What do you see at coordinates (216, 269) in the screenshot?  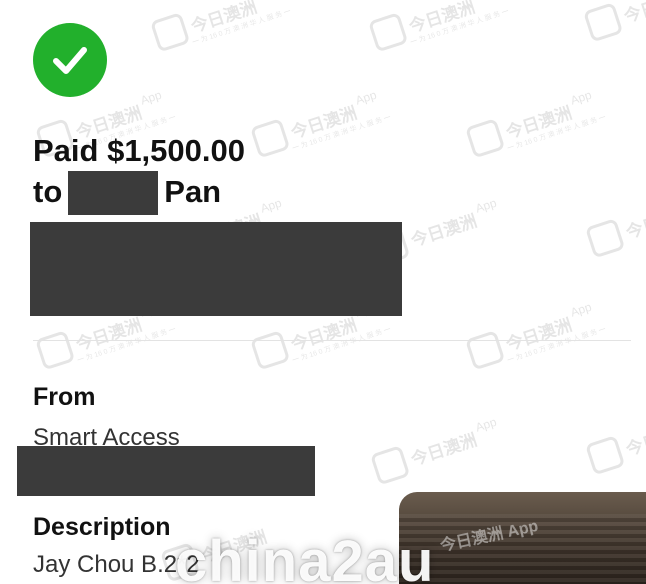 I see `account-details-redaction` at bounding box center [216, 269].